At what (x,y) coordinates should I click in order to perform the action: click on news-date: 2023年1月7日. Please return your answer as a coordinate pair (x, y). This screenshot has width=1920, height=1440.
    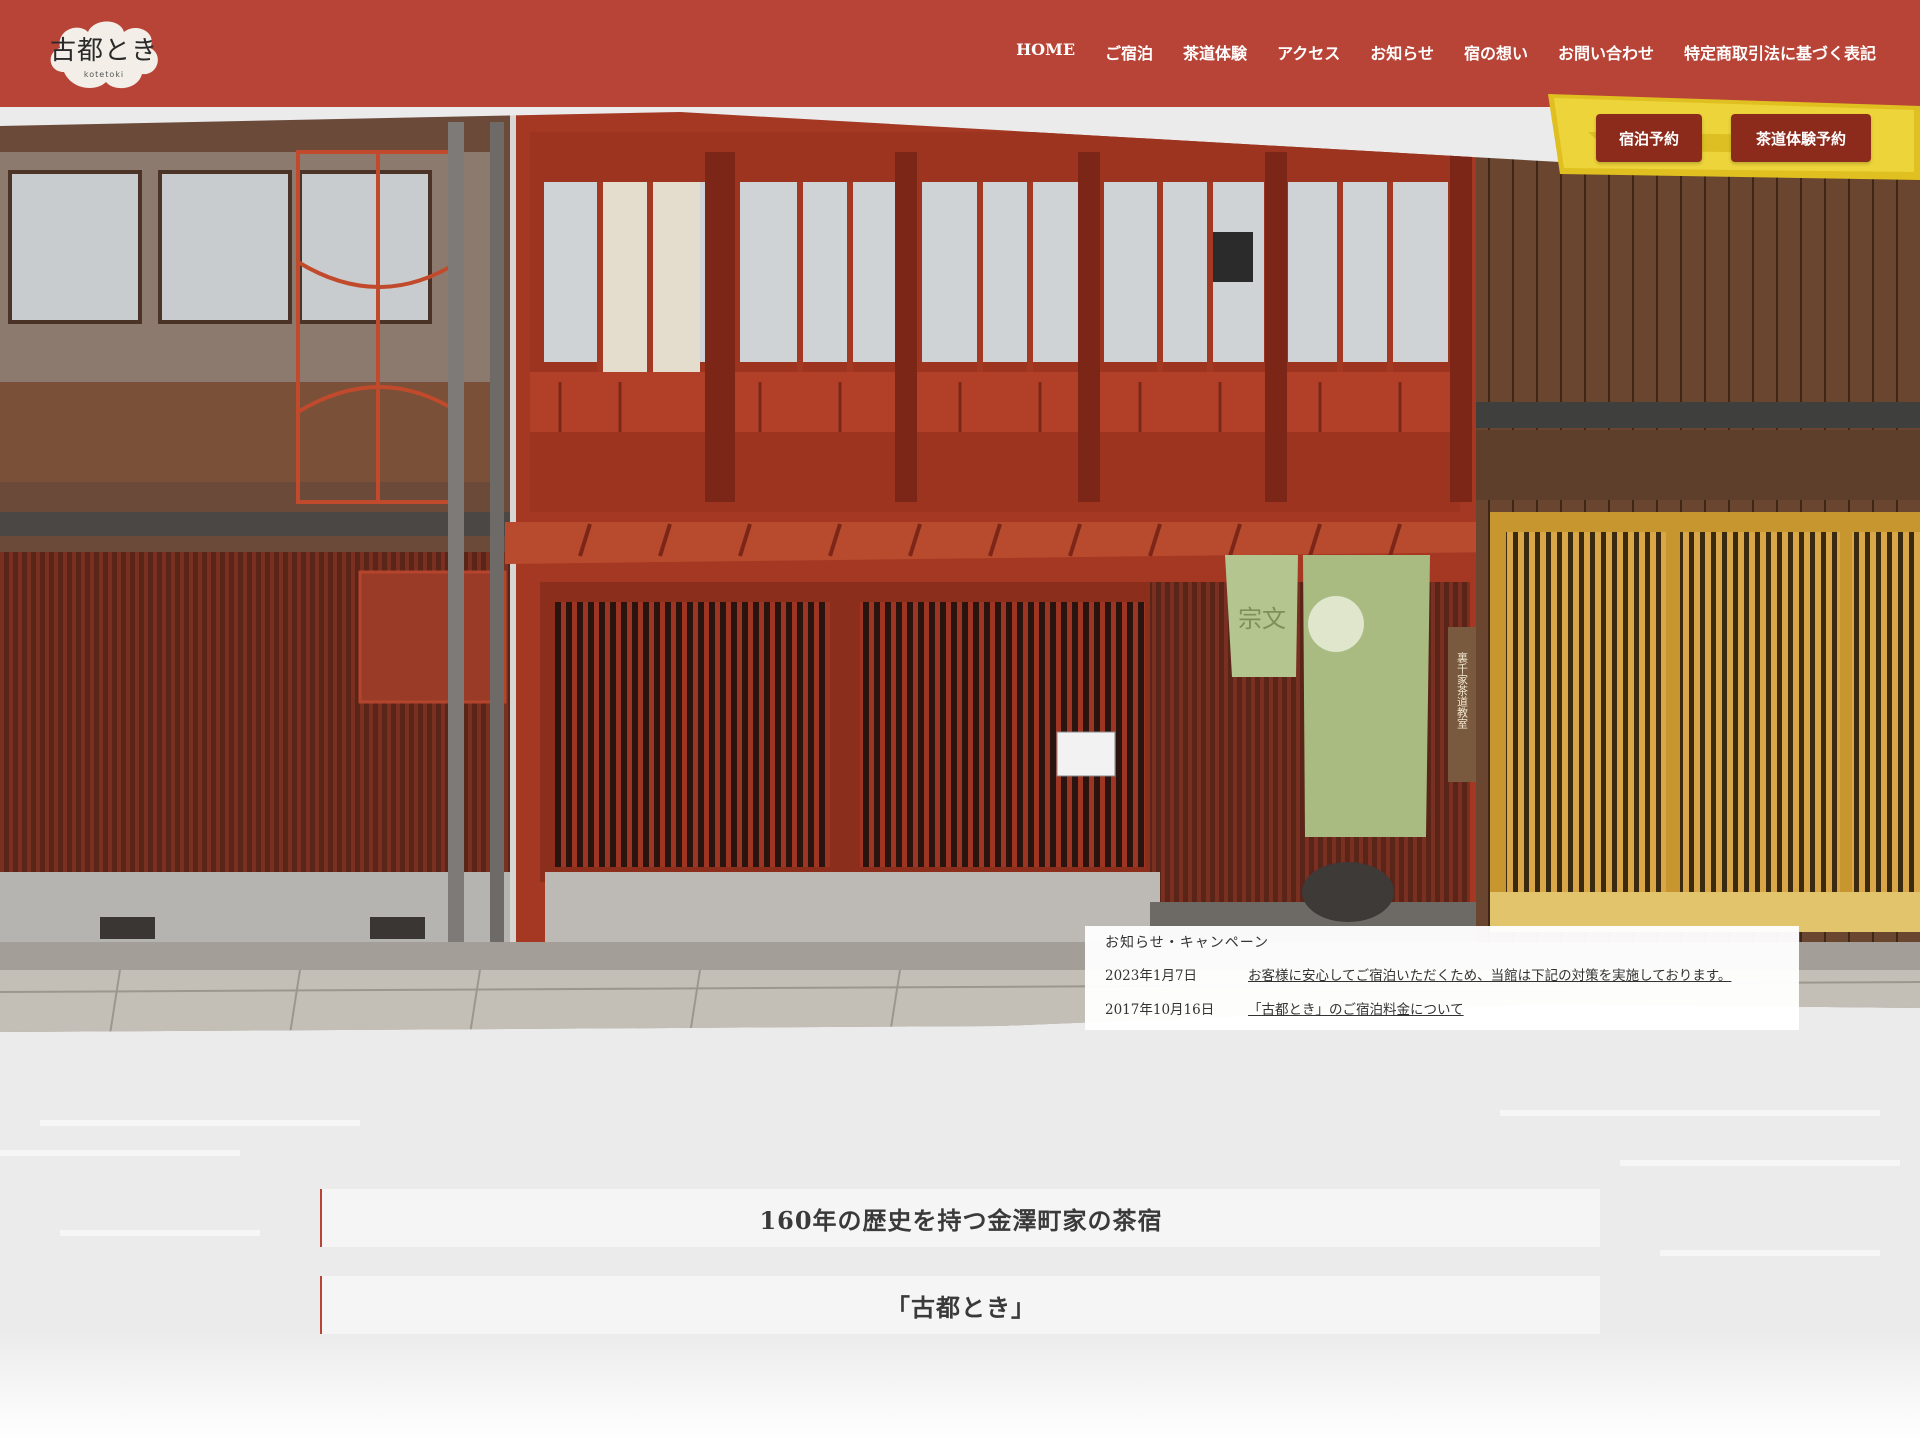
    Looking at the image, I should click on (1151, 976).